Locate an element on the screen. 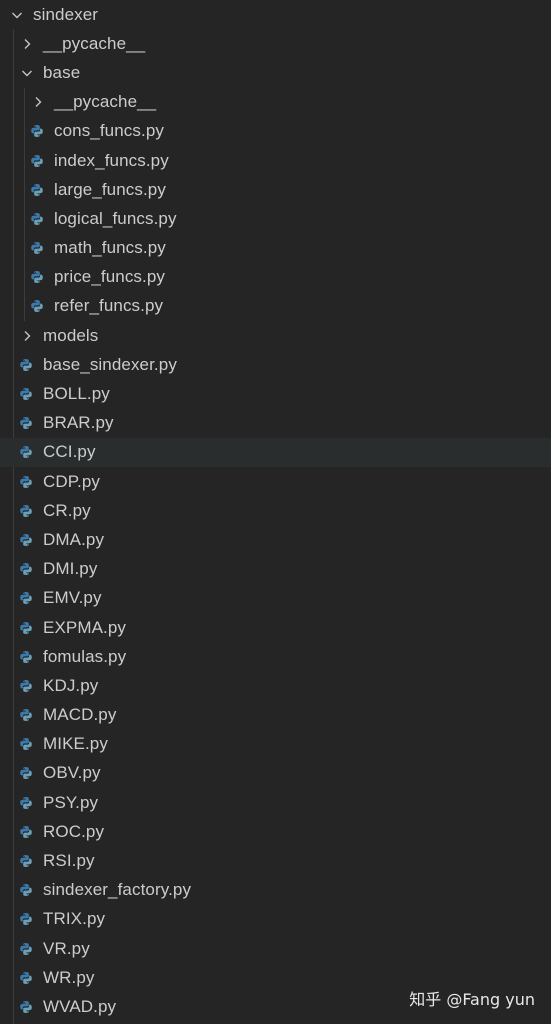 The image size is (551, 1024). item-label: index_funcs.py is located at coordinates (111, 160).